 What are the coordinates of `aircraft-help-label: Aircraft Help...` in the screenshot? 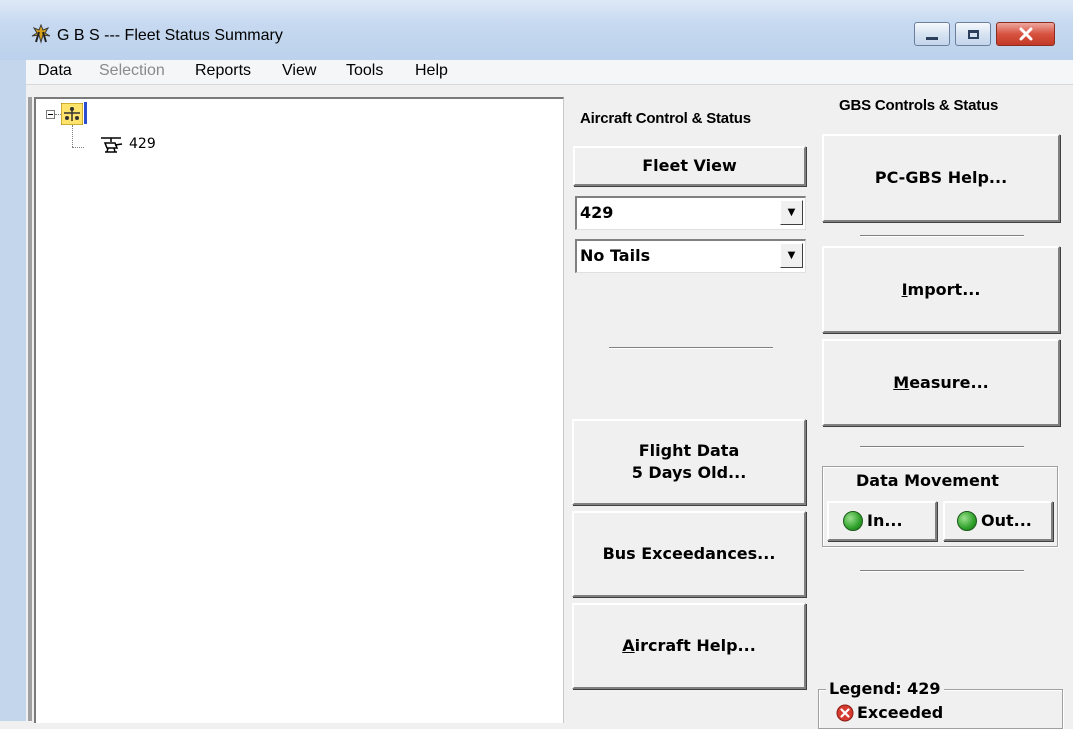 It's located at (689, 645).